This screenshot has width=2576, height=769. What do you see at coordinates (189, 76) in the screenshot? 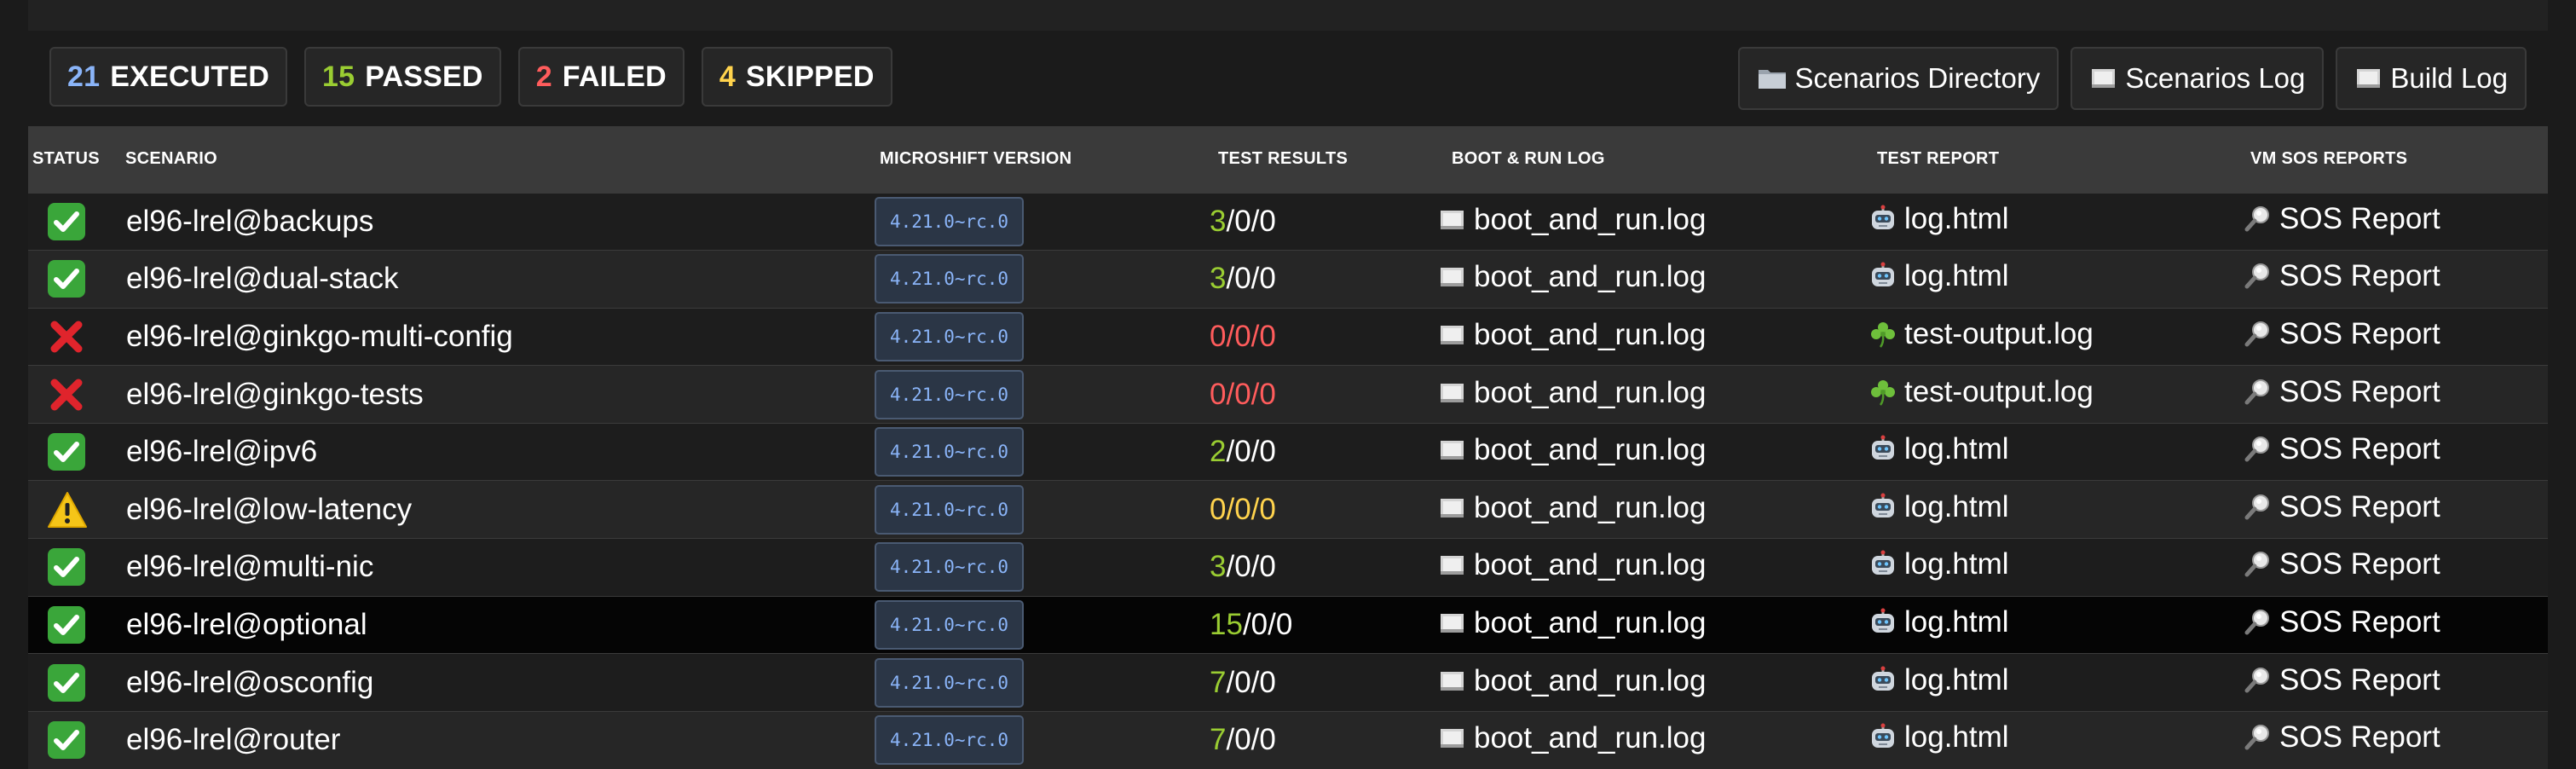
I see `executed-label: EXECUTED` at bounding box center [189, 76].